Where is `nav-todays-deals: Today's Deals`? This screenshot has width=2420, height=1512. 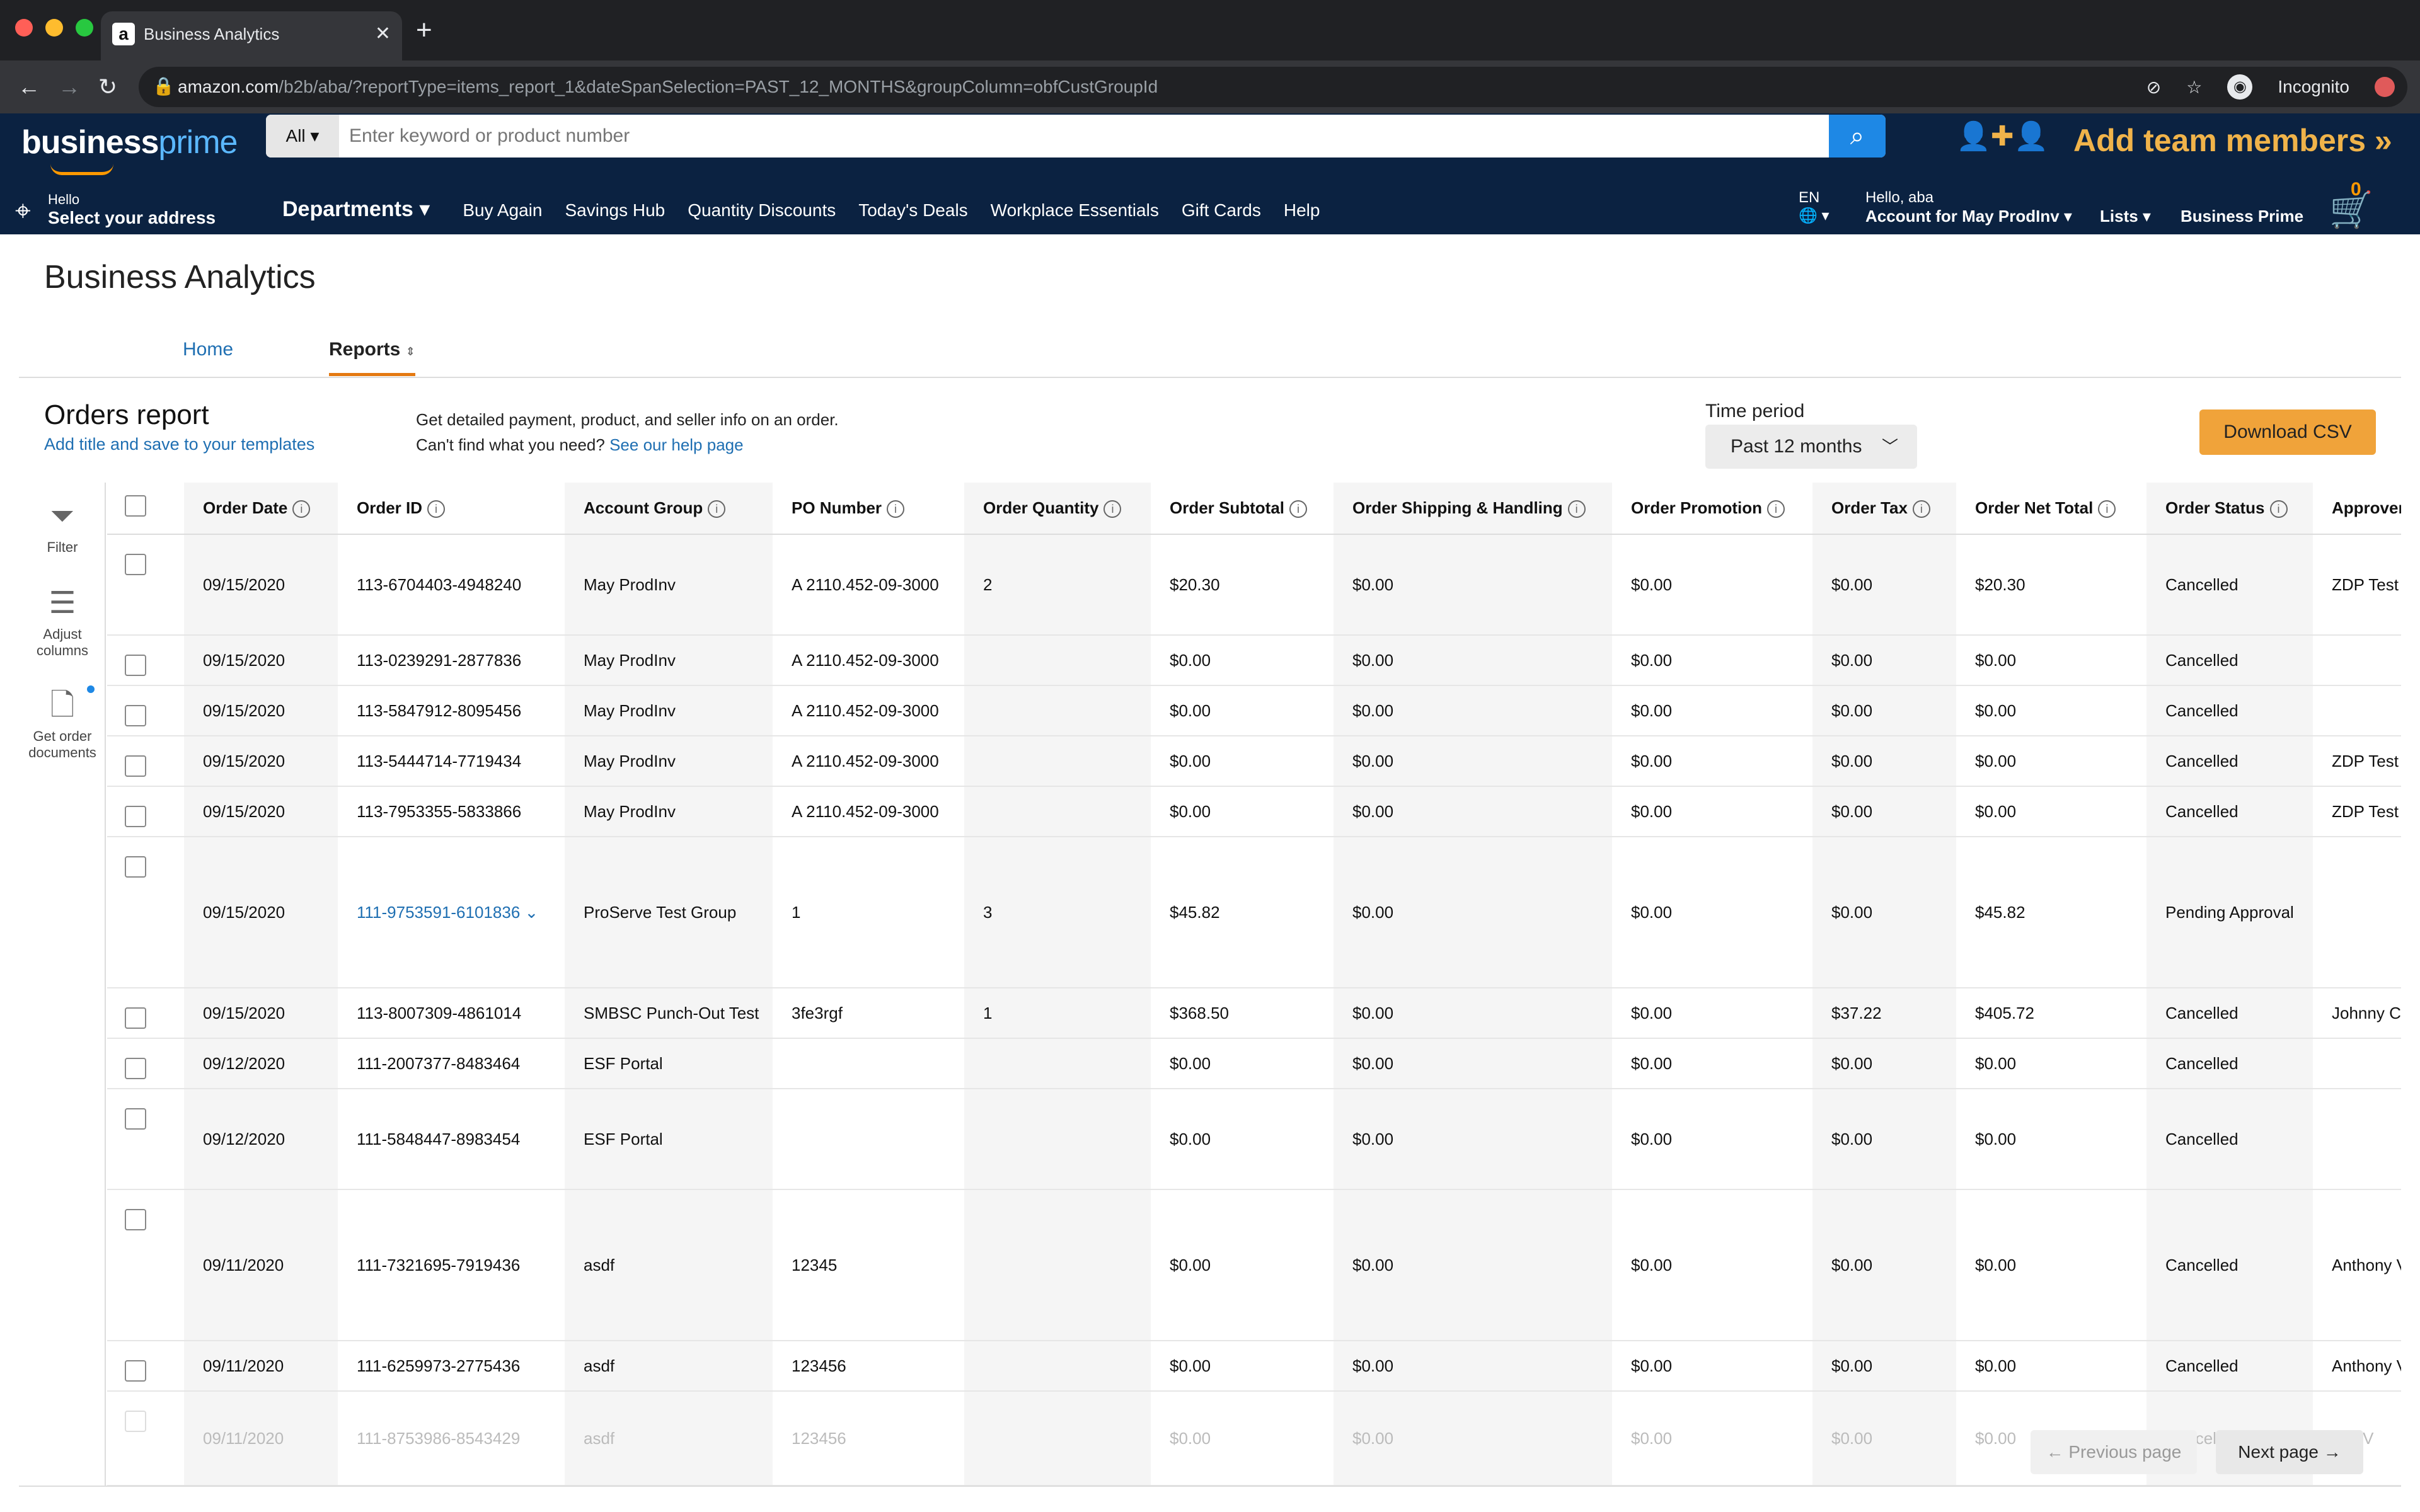 nav-todays-deals: Today's Deals is located at coordinates (913, 210).